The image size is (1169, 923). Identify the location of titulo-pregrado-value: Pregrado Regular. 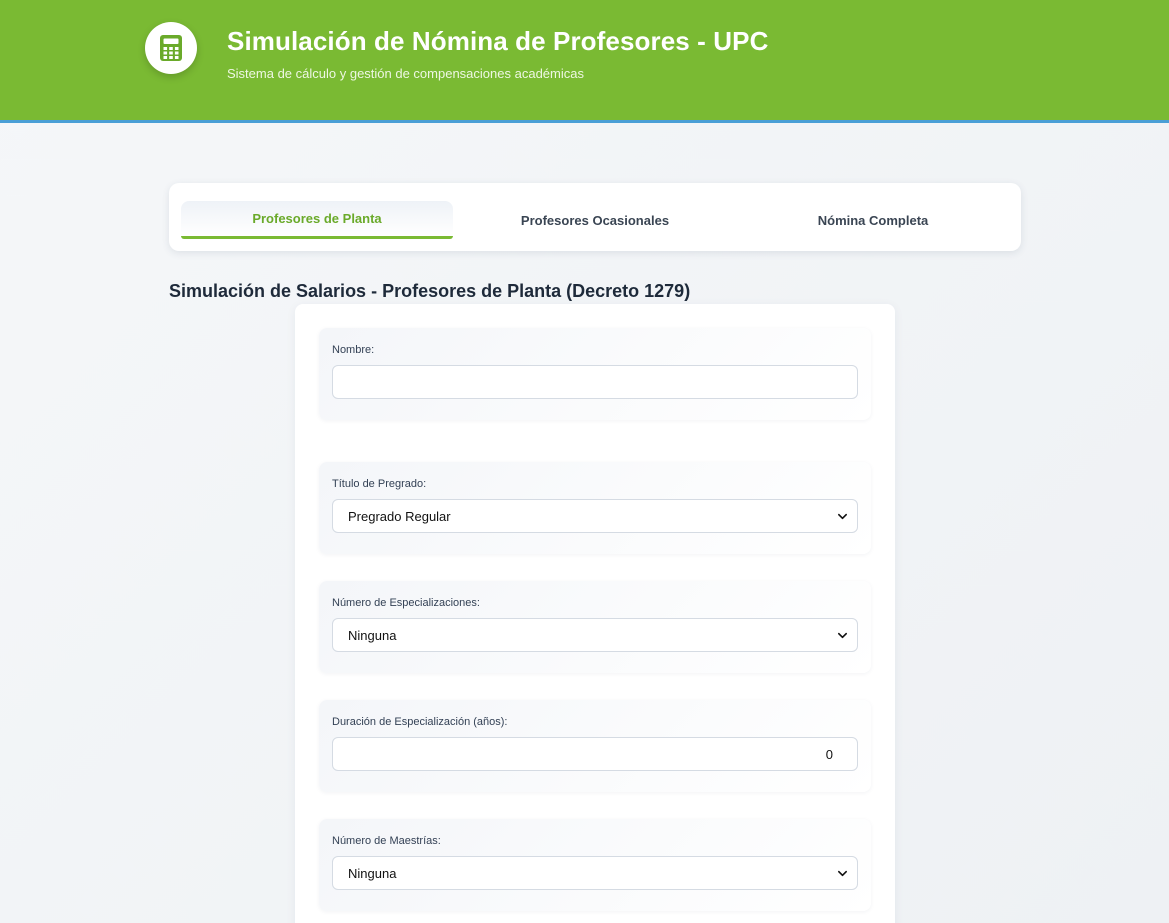
(399, 516).